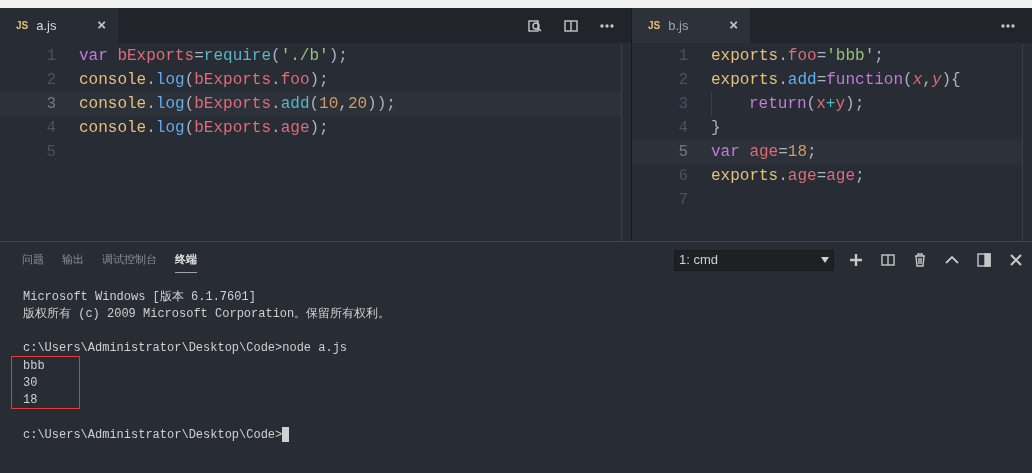 The height and width of the screenshot is (473, 1032). What do you see at coordinates (535, 25) in the screenshot?
I see `search-icon` at bounding box center [535, 25].